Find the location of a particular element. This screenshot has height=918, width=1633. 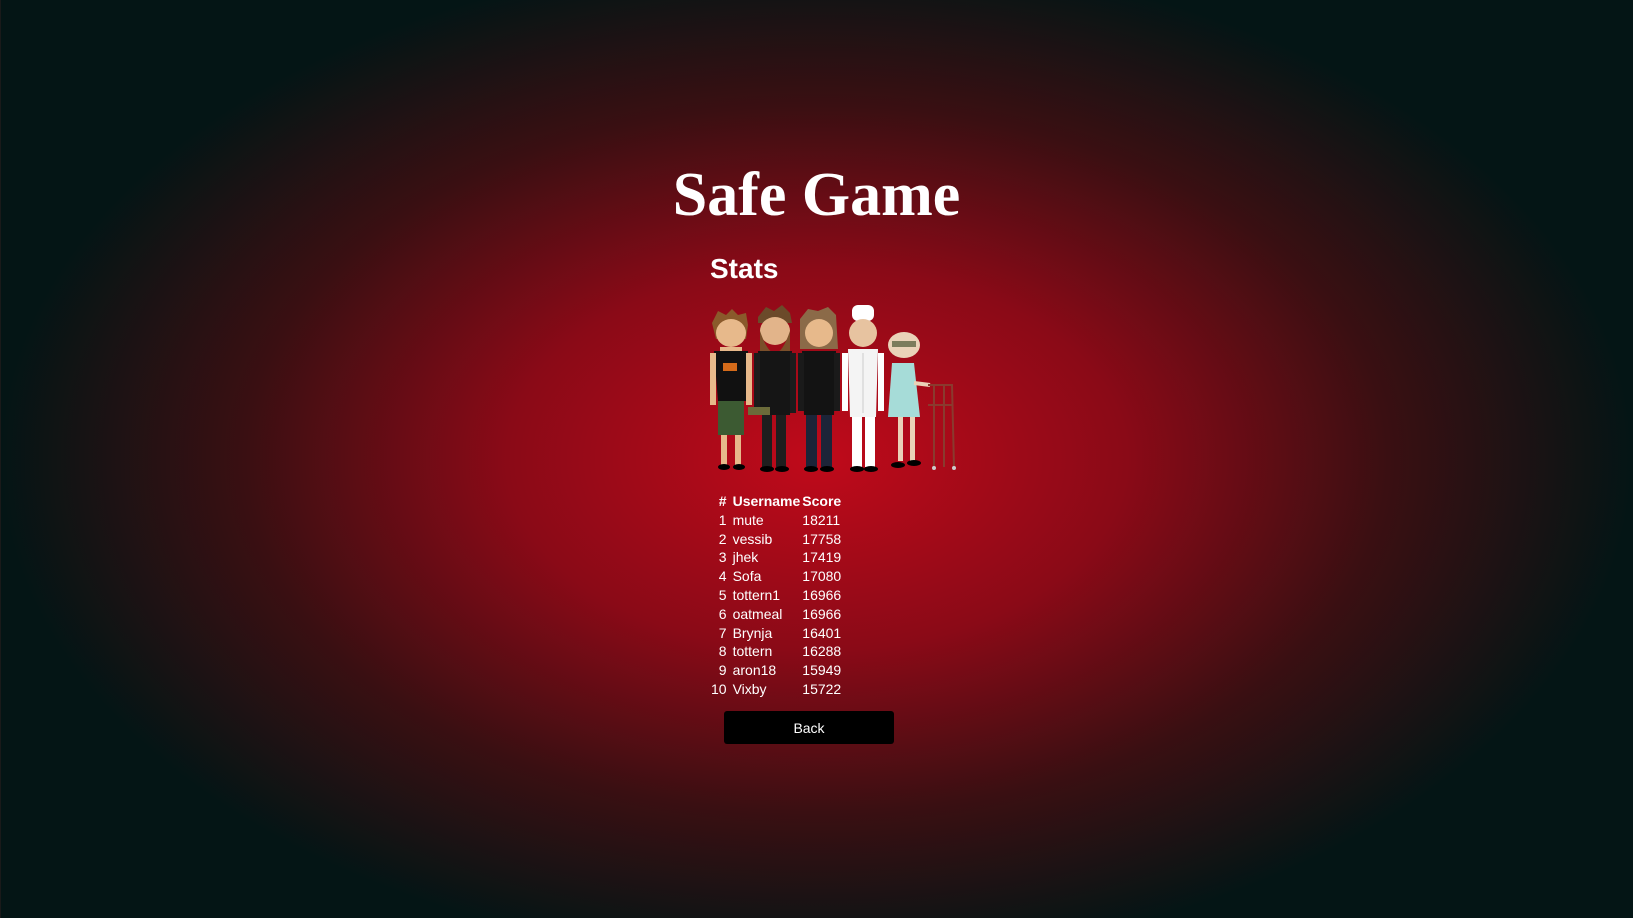

table-row: 9 aron18 15949 is located at coordinates (777, 670).